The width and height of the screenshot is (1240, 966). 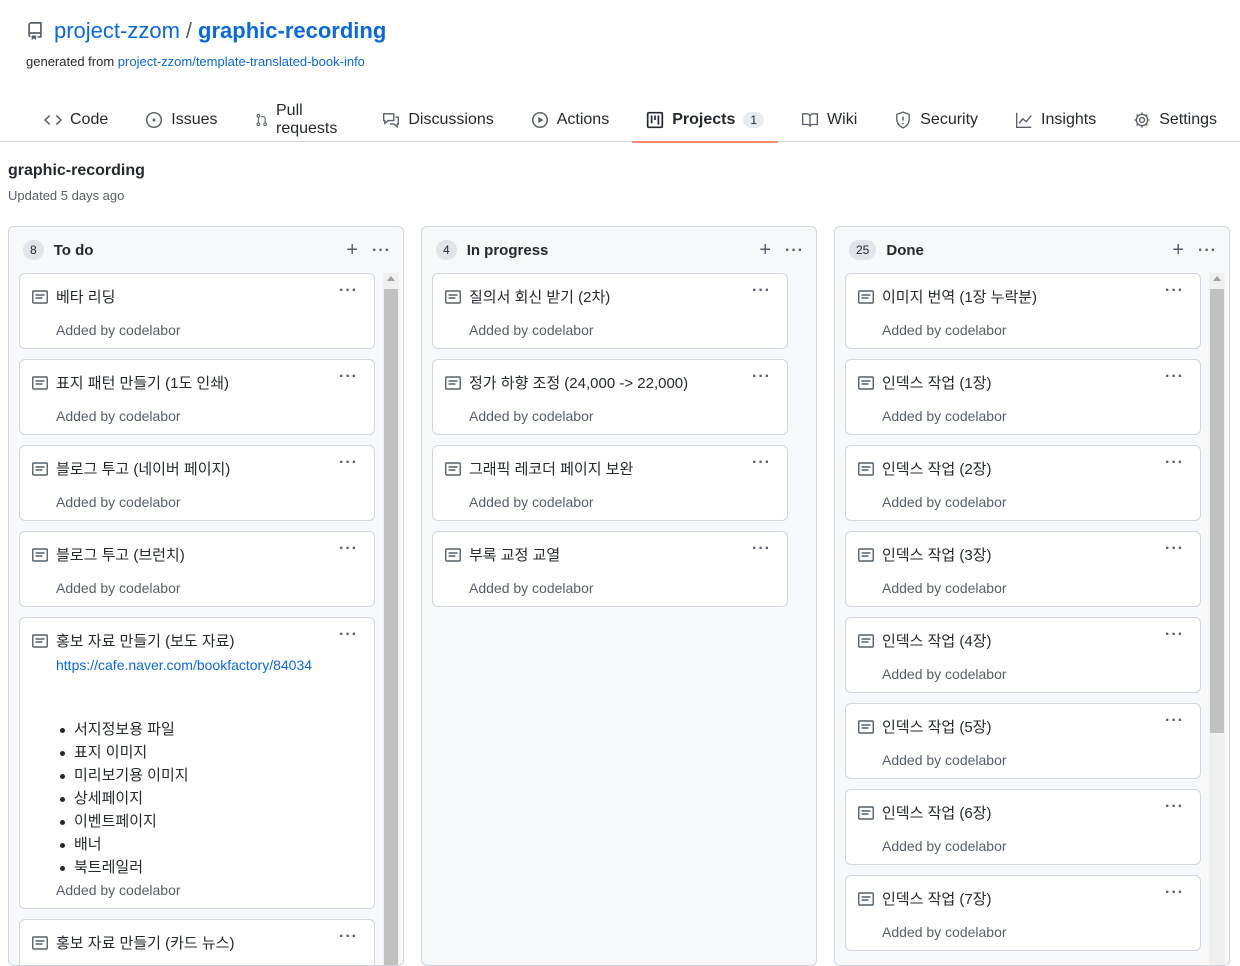 I want to click on project-card: 홍보 자료 만들기 (카드 뉴스) ···, so click(x=197, y=942).